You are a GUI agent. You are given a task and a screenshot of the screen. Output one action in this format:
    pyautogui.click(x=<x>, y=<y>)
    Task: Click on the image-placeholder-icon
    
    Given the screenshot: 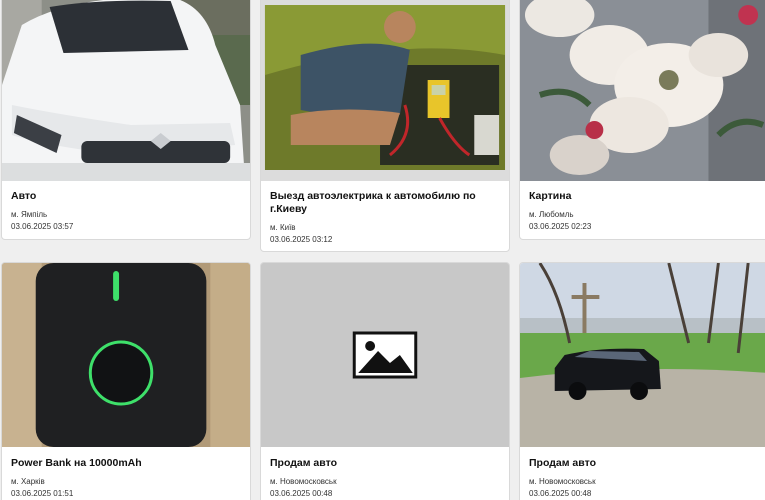 What is the action you would take?
    pyautogui.click(x=385, y=355)
    